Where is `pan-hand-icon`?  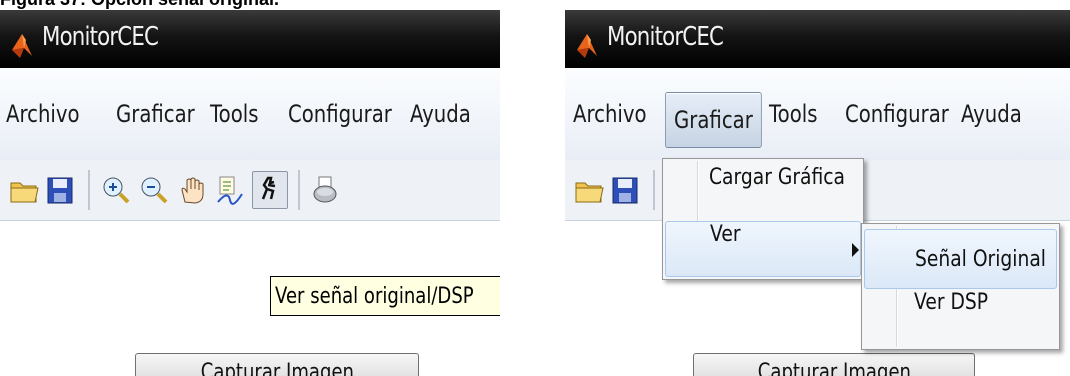 pan-hand-icon is located at coordinates (192, 190).